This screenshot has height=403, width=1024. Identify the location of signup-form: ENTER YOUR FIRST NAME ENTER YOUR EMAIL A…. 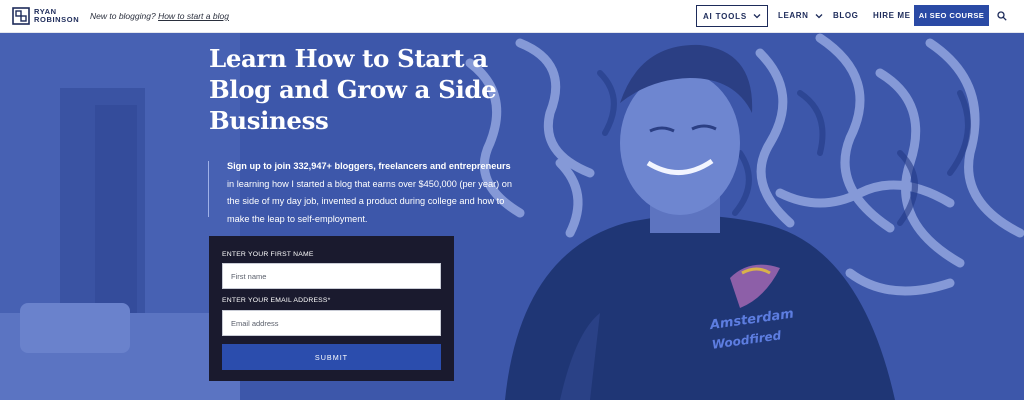
(331, 308).